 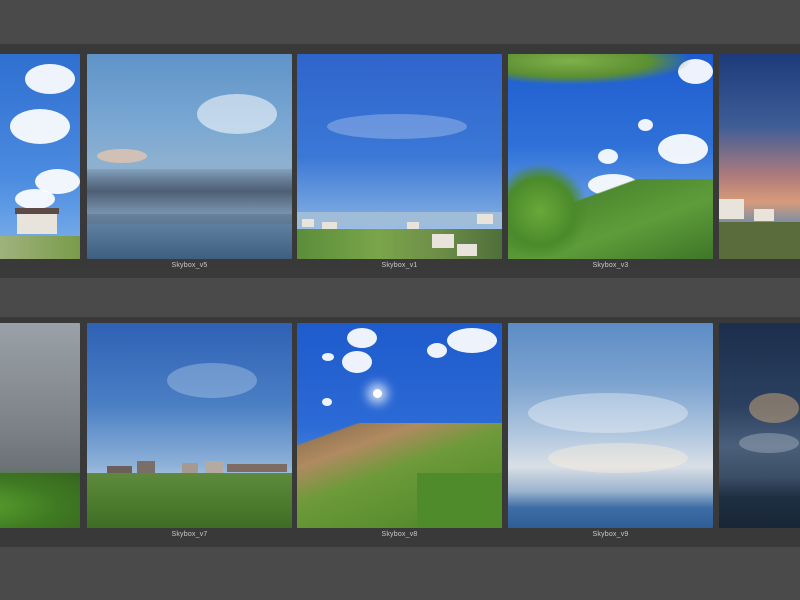 I want to click on skybox-tile-v9: Skybox_v9, so click(x=610, y=431).